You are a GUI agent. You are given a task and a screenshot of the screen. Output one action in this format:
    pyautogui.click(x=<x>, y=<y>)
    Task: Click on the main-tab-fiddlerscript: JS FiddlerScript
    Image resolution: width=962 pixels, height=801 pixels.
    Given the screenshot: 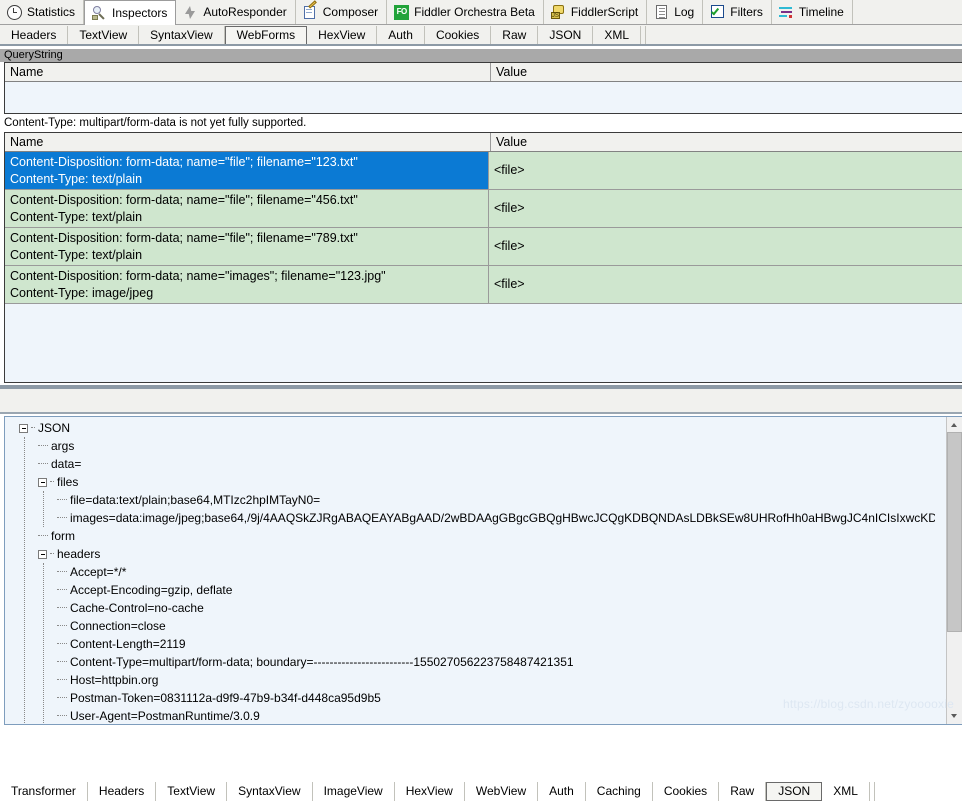 What is the action you would take?
    pyautogui.click(x=596, y=12)
    